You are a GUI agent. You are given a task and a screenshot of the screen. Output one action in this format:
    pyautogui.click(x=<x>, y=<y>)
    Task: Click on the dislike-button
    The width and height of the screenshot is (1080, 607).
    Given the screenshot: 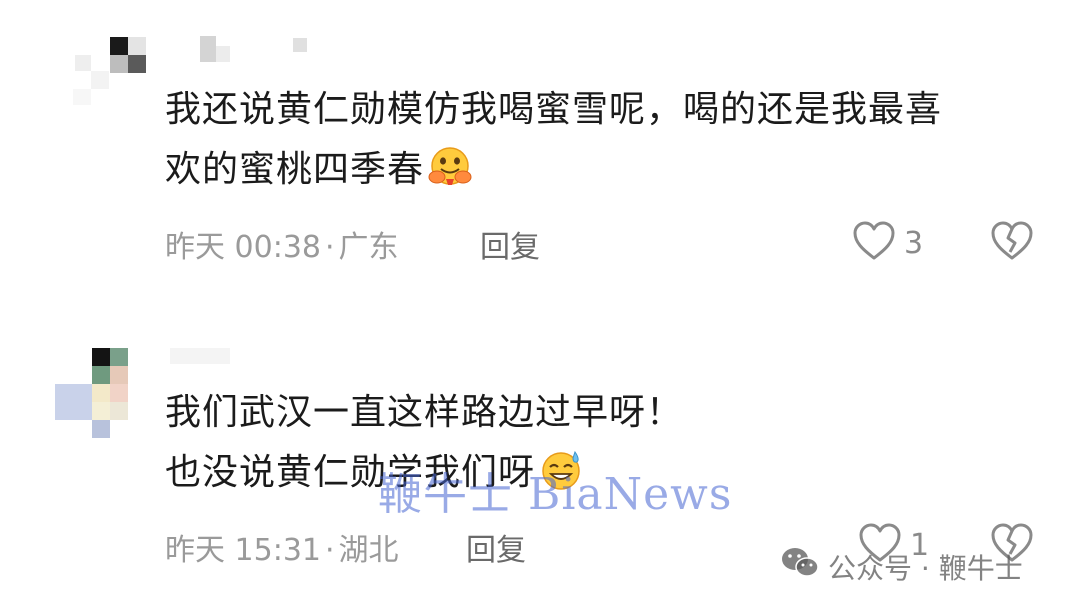 What is the action you would take?
    pyautogui.click(x=1012, y=243)
    